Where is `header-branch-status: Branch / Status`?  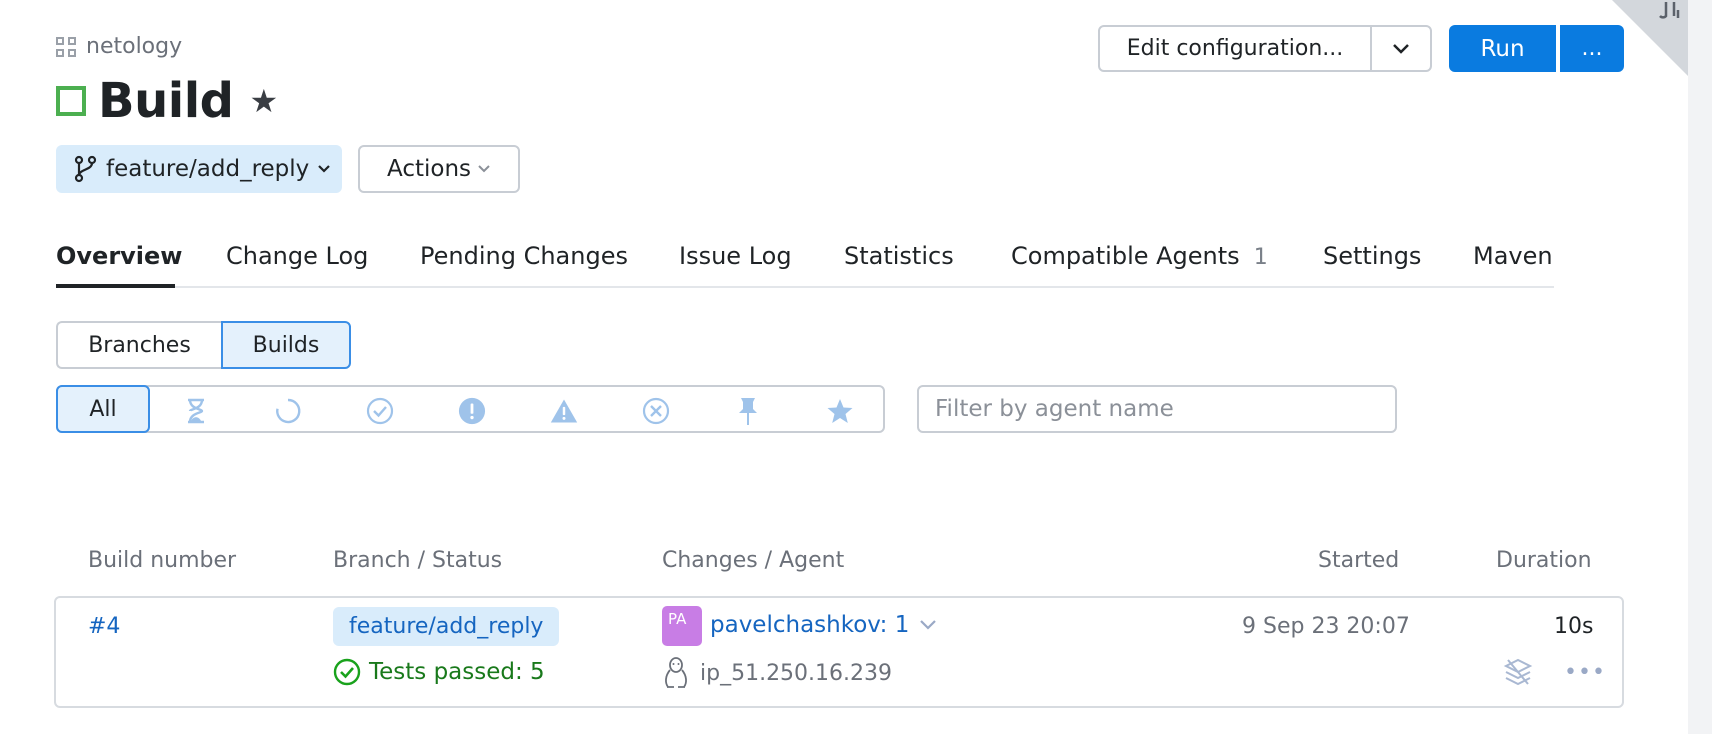 header-branch-status: Branch / Status is located at coordinates (418, 560).